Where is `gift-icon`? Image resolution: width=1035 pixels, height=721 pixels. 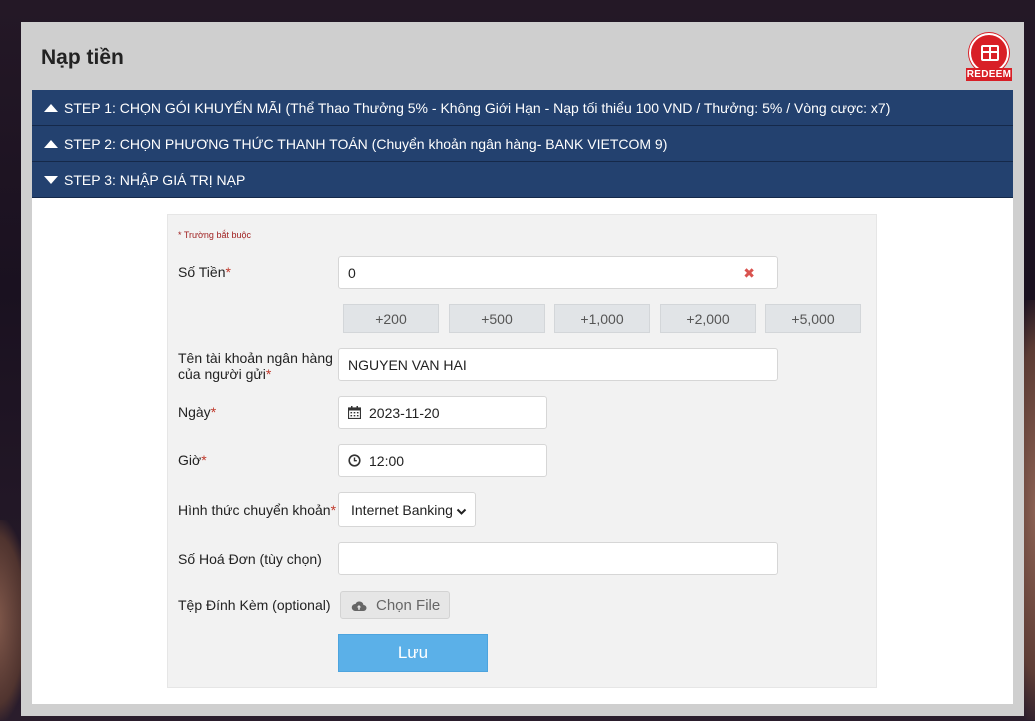 gift-icon is located at coordinates (989, 53).